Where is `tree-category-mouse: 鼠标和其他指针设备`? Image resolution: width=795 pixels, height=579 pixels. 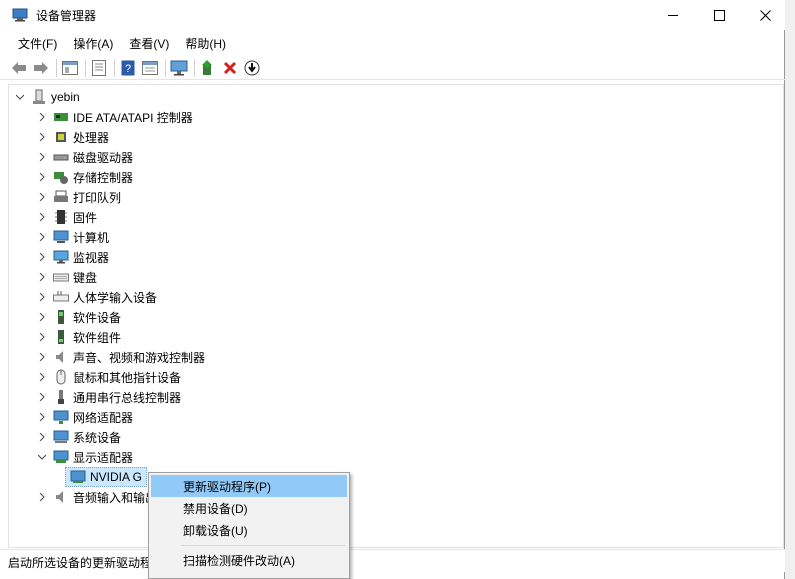
tree-category-mouse: 鼠标和其他指针设备 is located at coordinates (108, 377).